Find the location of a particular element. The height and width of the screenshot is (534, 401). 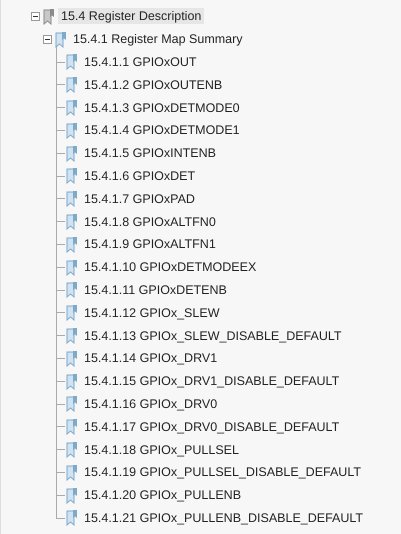

bookmark-item: 15.4.1 Register Map Summary is located at coordinates (158, 39).